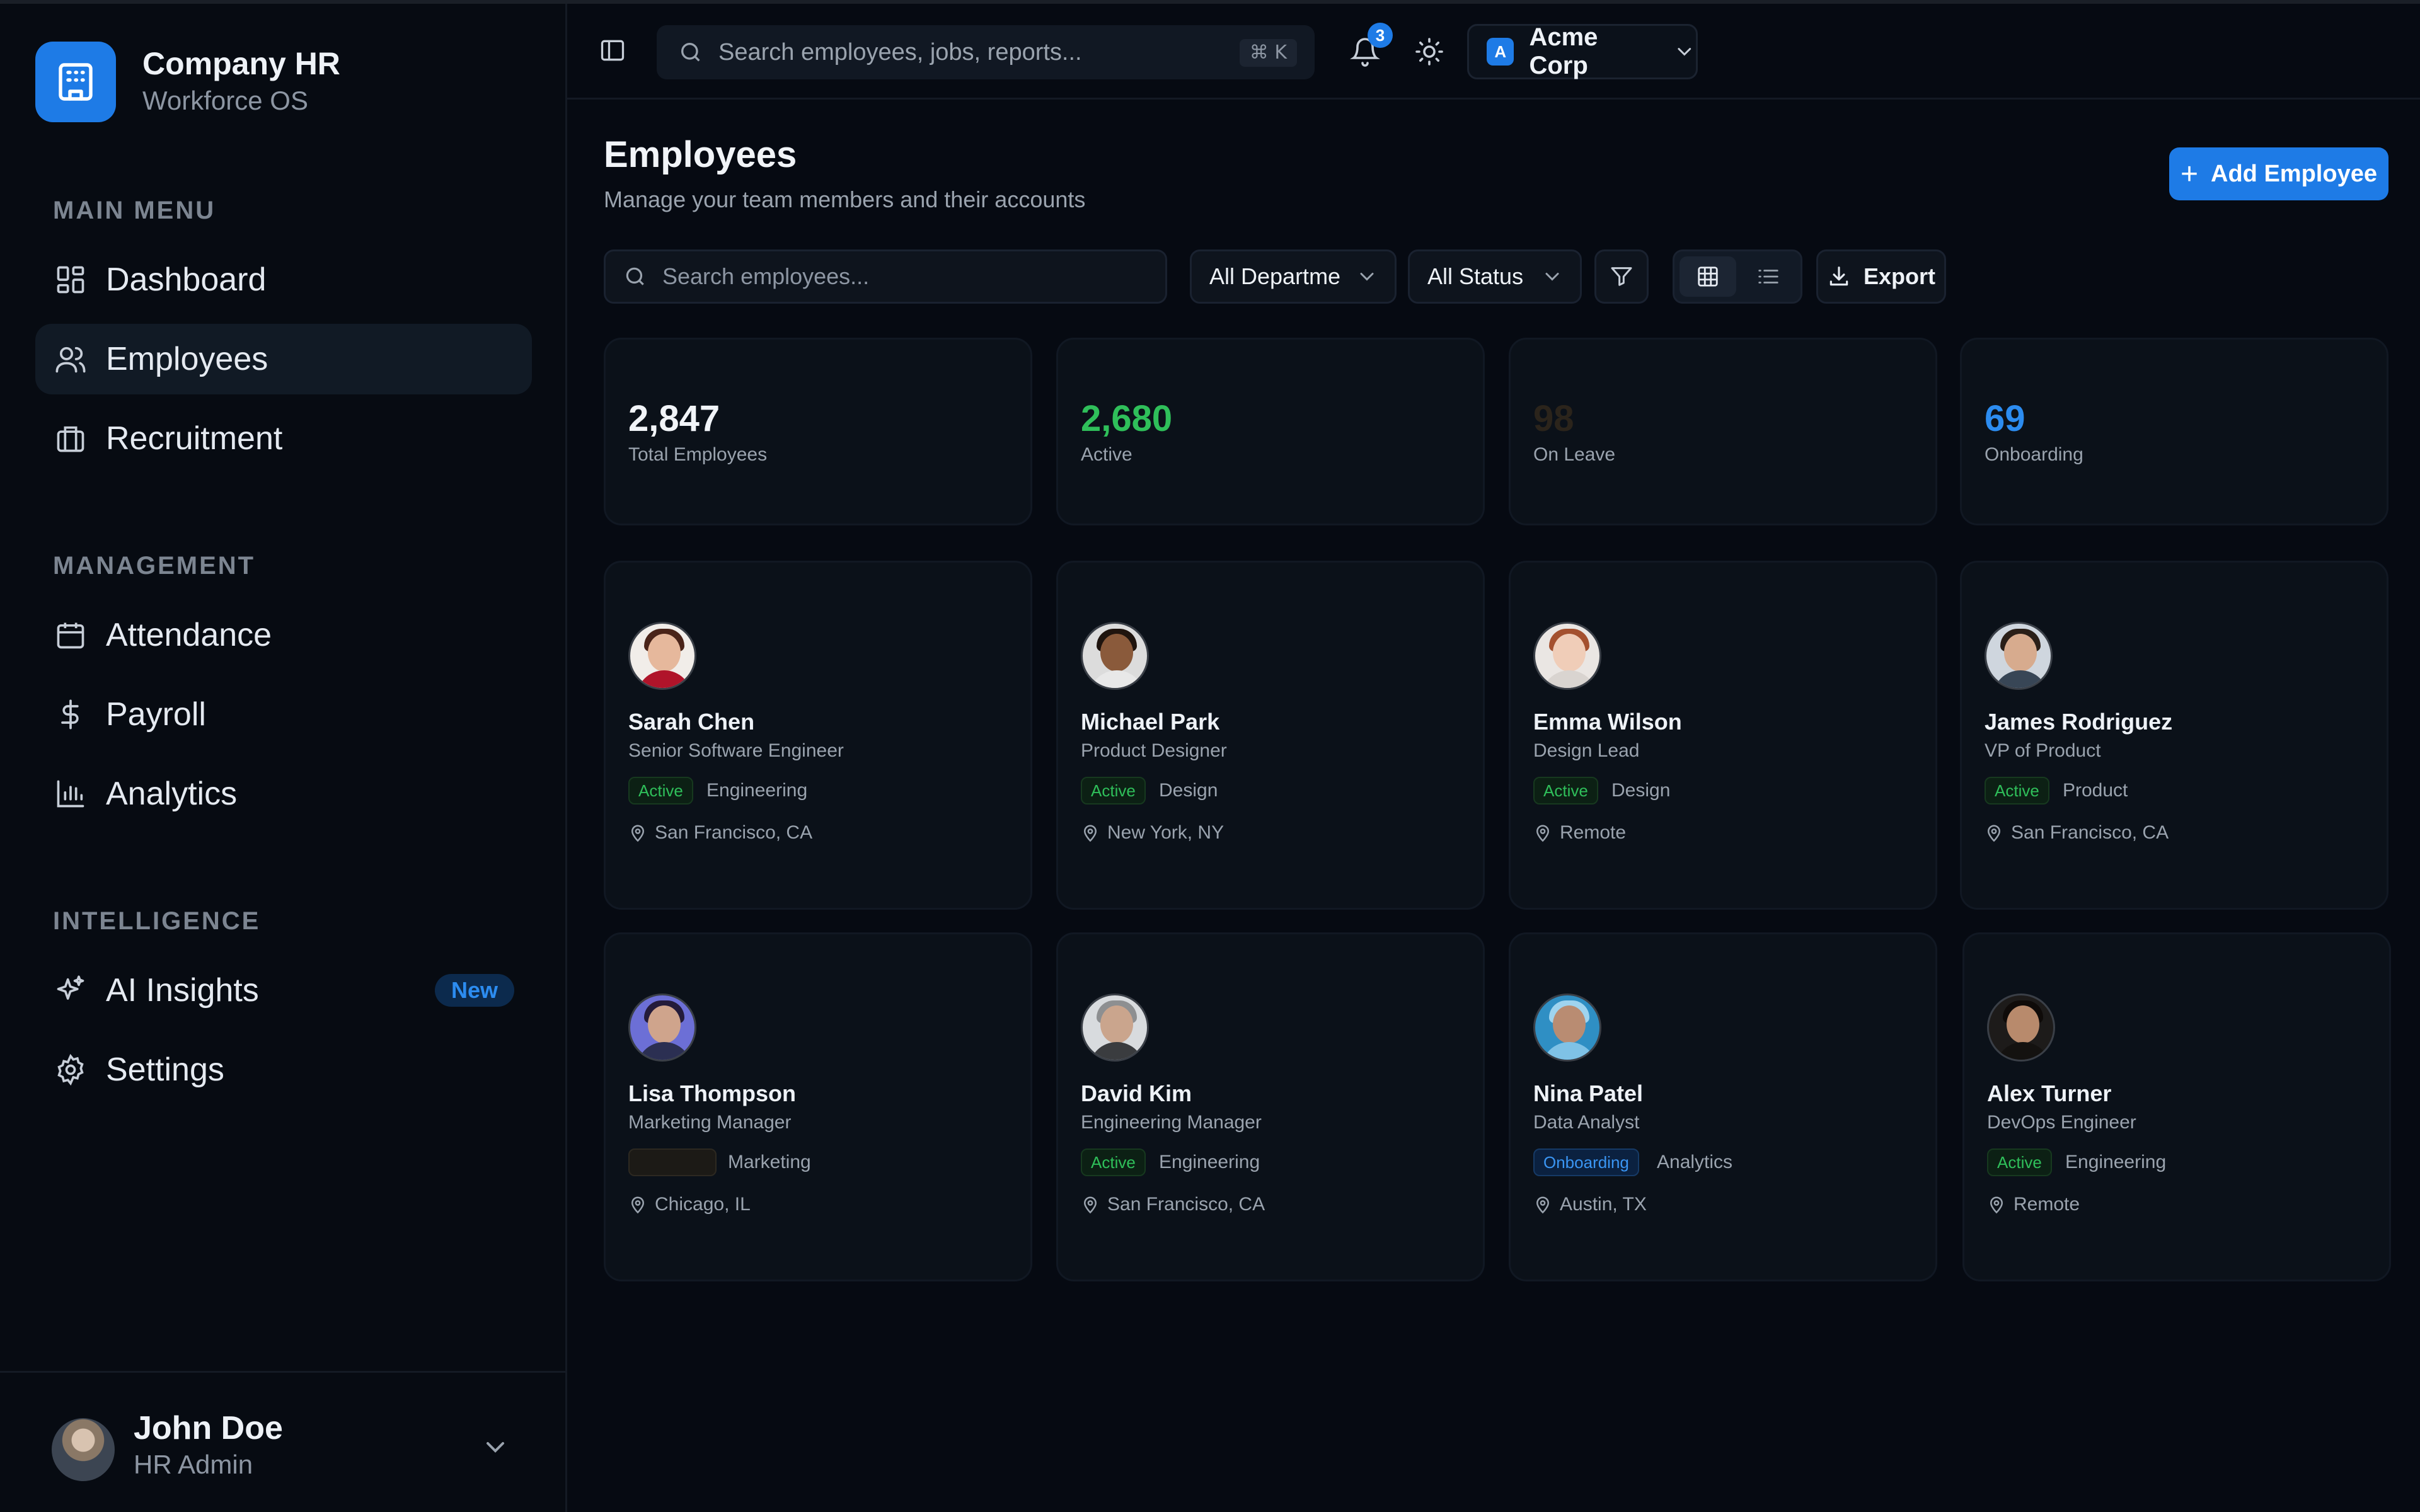 This screenshot has width=2420, height=1512. What do you see at coordinates (958, 52) in the screenshot?
I see `global-search-input` at bounding box center [958, 52].